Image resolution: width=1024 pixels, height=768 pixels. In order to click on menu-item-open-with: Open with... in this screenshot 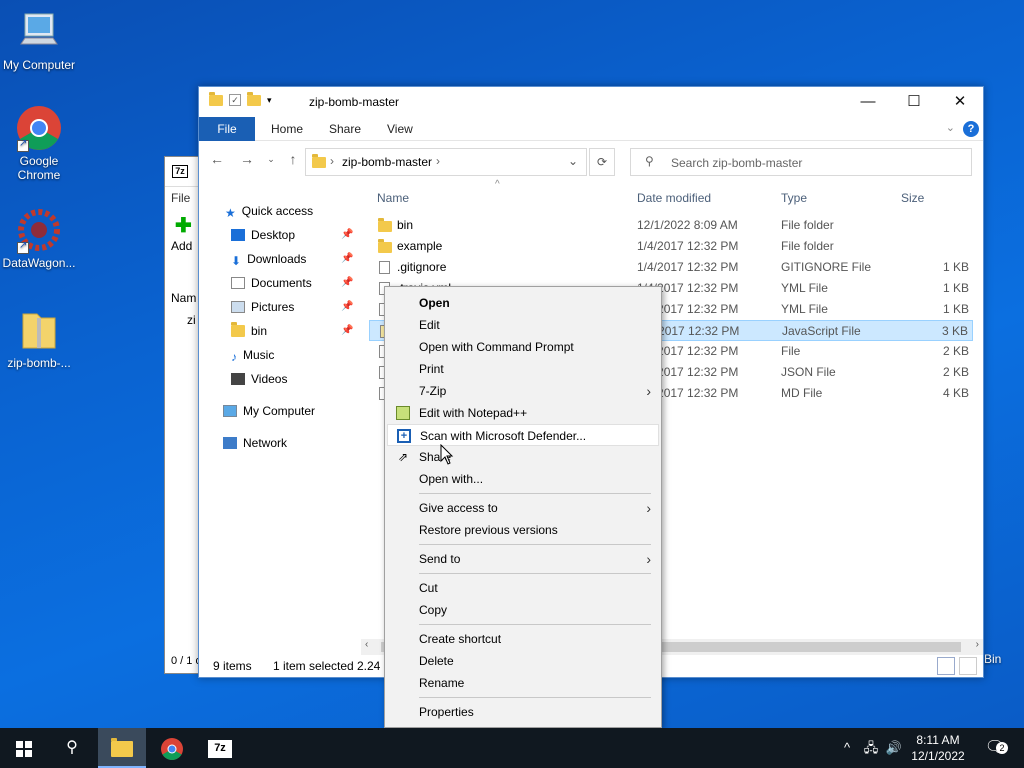, I will do `click(523, 479)`.